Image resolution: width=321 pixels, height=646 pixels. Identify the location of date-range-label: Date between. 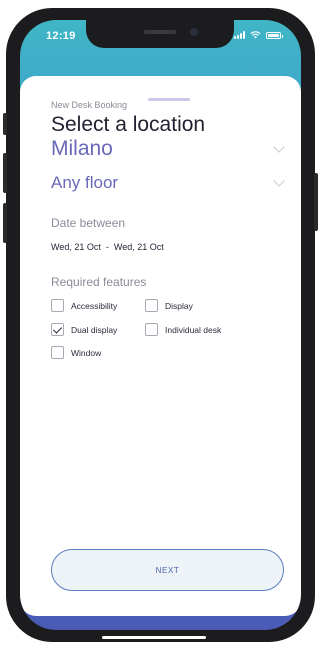
(88, 223).